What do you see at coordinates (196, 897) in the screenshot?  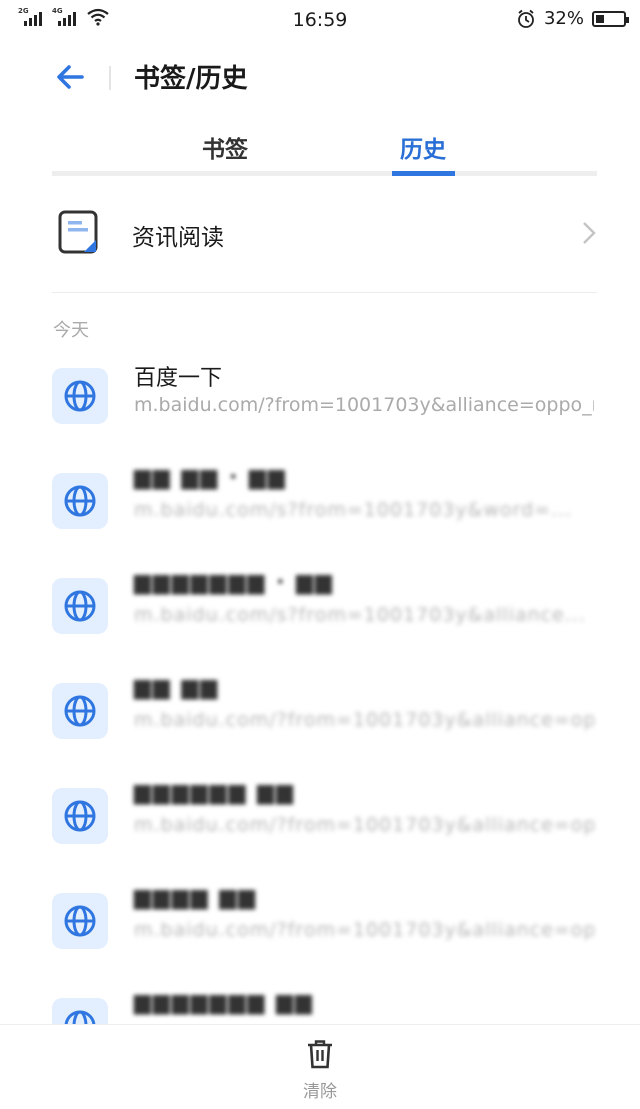 I see `history-title: ▆▆▆▆ ▆▆` at bounding box center [196, 897].